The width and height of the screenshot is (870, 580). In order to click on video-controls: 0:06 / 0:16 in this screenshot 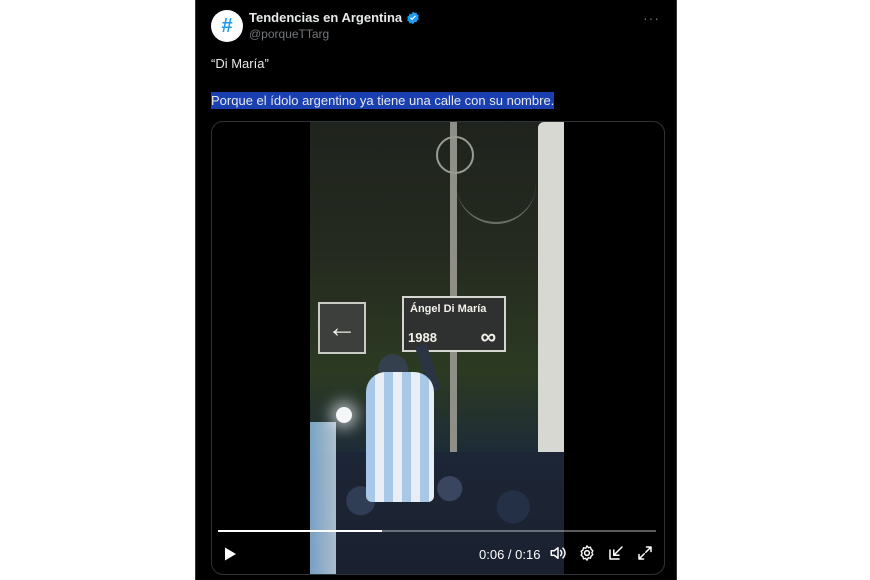, I will do `click(438, 549)`.